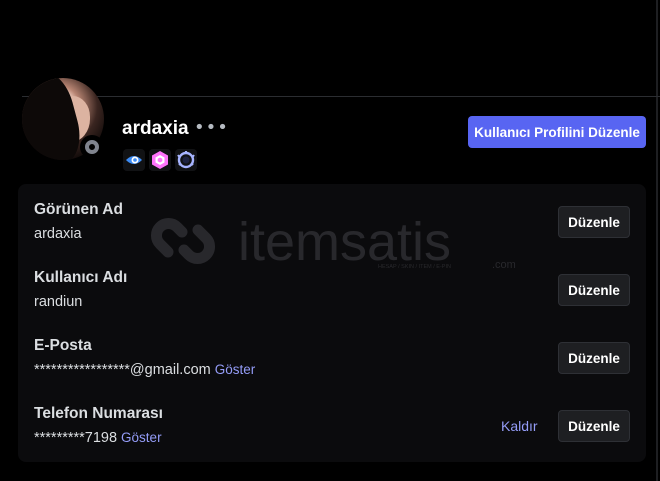  Describe the element at coordinates (80, 289) in the screenshot. I see `username-field: Kullanıcı Adı randiun` at that location.